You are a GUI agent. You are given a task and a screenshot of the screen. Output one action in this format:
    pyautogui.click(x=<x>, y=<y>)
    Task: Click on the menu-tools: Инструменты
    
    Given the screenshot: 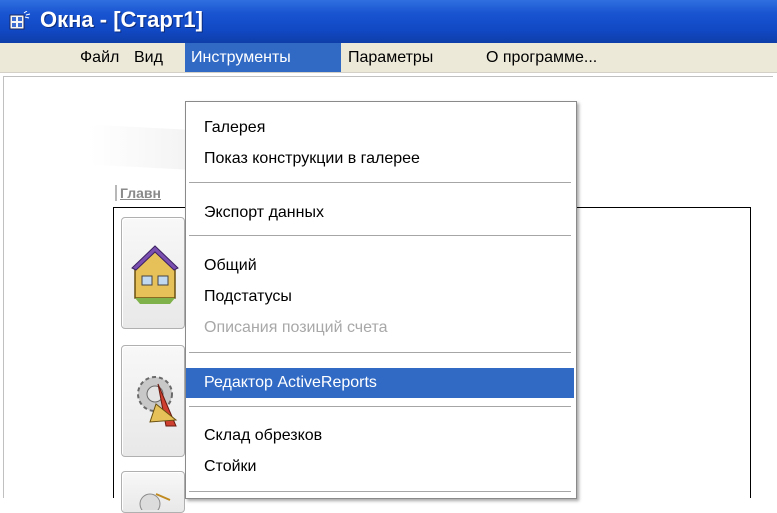 What is the action you would take?
    pyautogui.click(x=263, y=57)
    